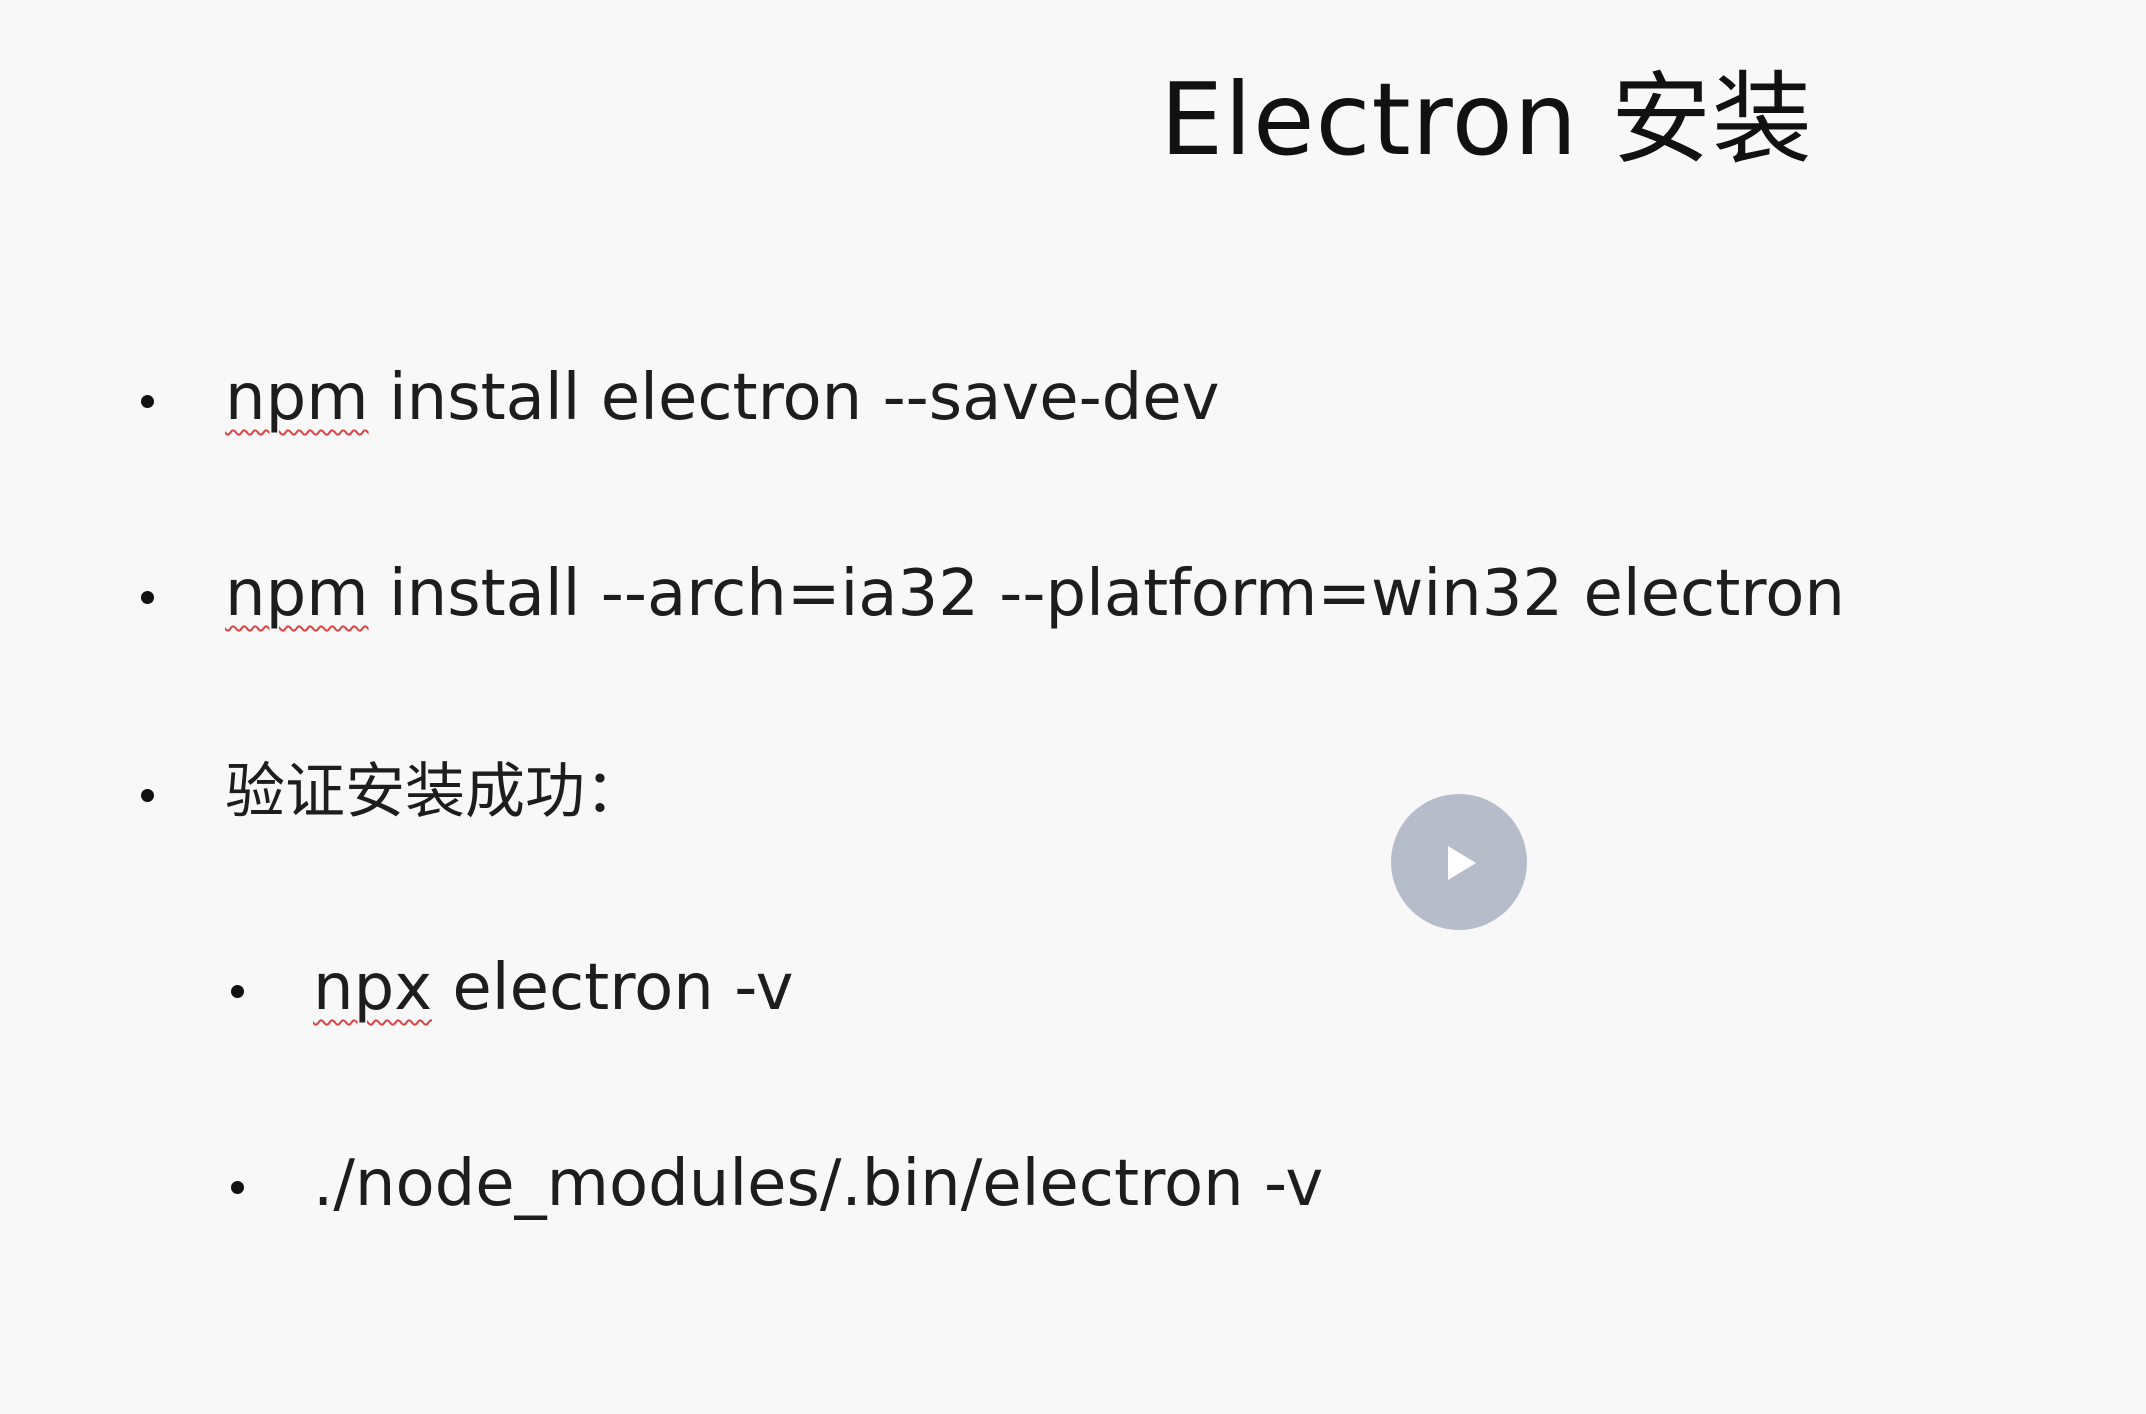 The width and height of the screenshot is (2146, 1414). I want to click on list-item-text: 验证安装成功：, so click(435, 792).